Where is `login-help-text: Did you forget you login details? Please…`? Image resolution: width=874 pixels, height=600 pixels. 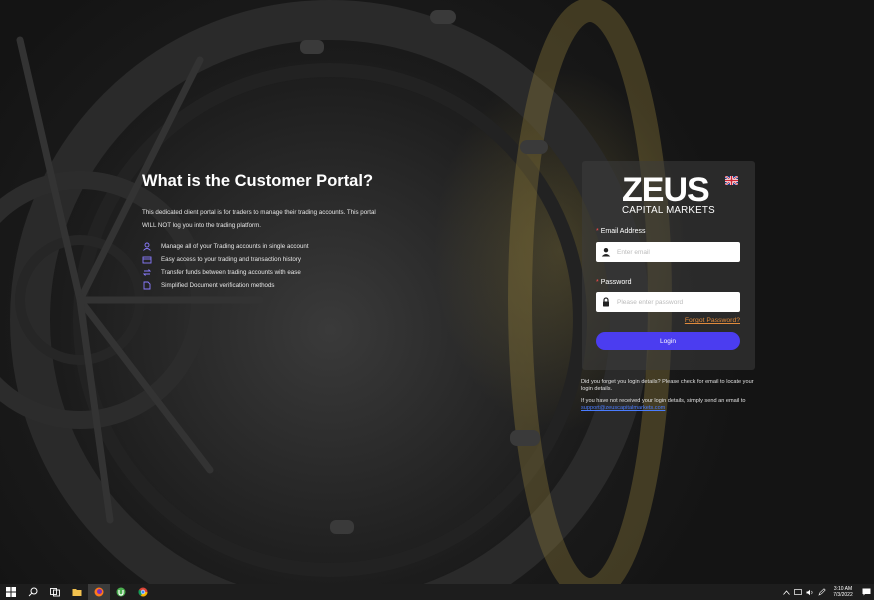
login-help-text: Did you forget you login details? Please… is located at coordinates (669, 398).